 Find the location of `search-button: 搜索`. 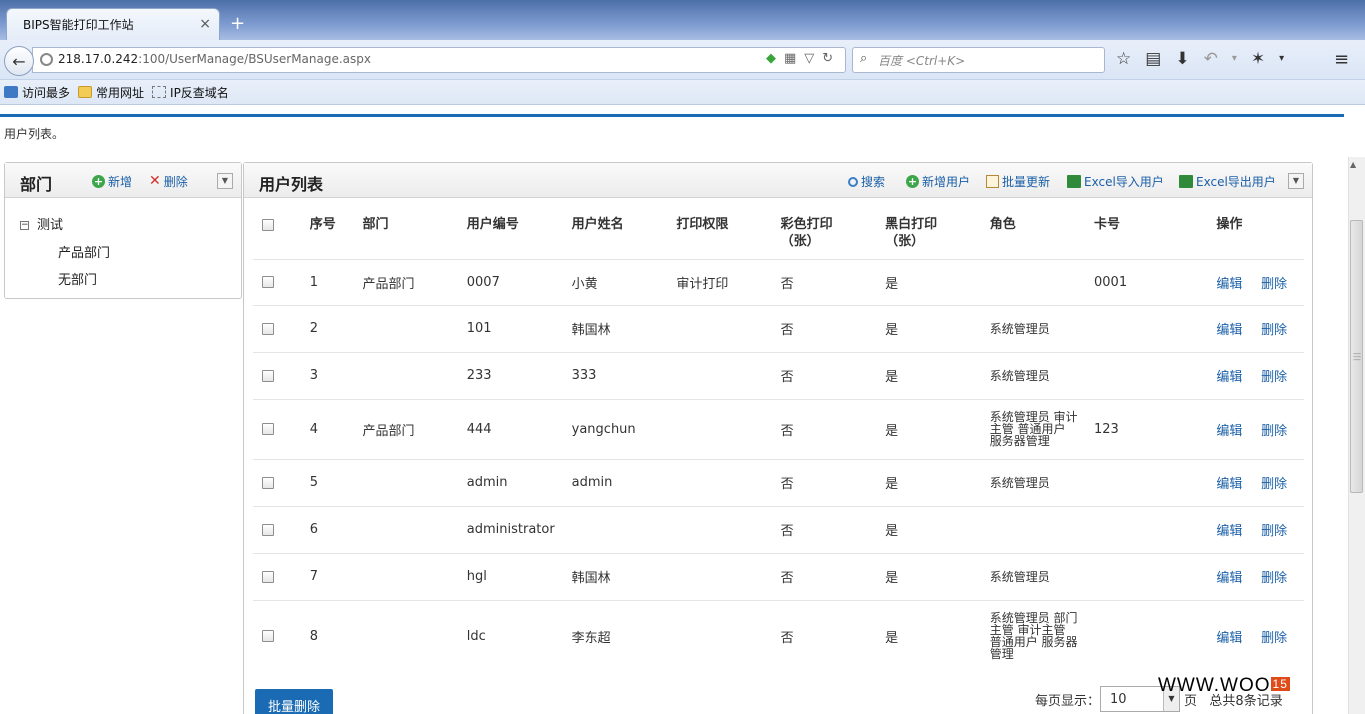

search-button: 搜索 is located at coordinates (866, 181).